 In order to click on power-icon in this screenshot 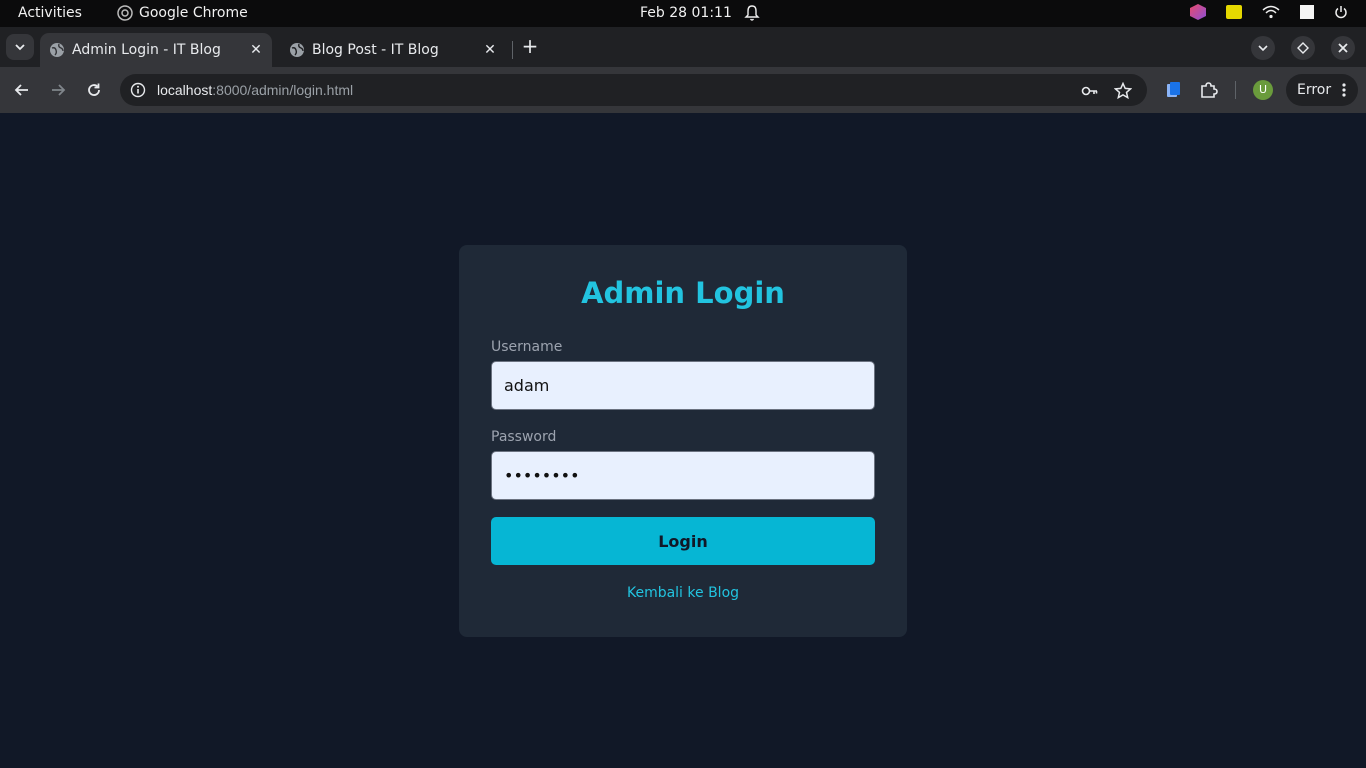, I will do `click(1341, 12)`.